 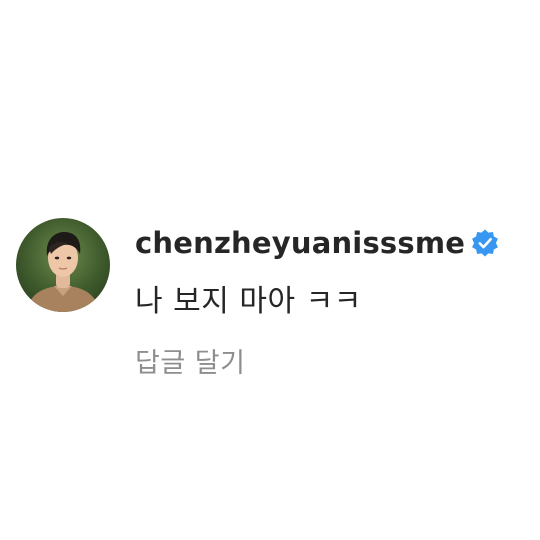 I want to click on avatar, so click(x=63, y=265).